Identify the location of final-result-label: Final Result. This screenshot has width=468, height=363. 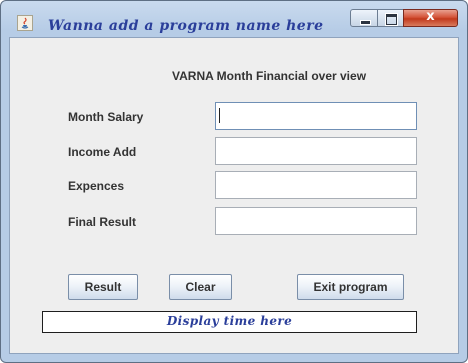
(102, 222).